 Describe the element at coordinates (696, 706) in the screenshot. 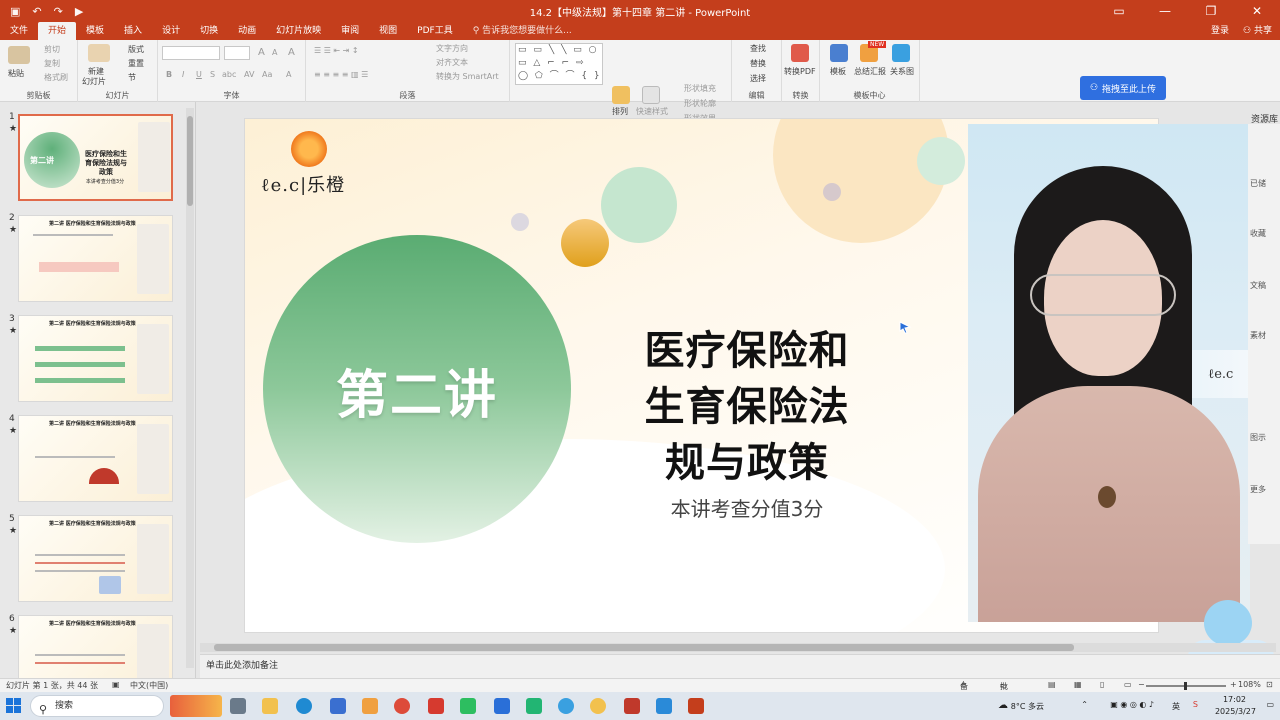

I see `powerpoint-icon` at that location.